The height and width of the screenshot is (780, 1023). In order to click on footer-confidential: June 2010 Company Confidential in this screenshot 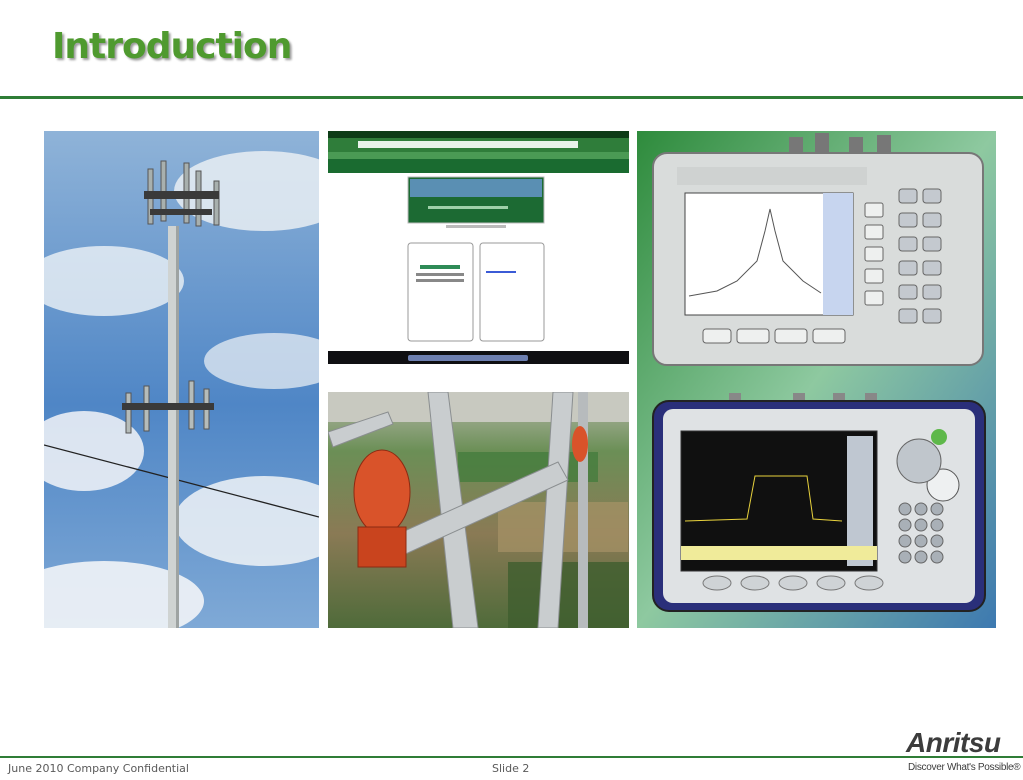, I will do `click(98, 768)`.